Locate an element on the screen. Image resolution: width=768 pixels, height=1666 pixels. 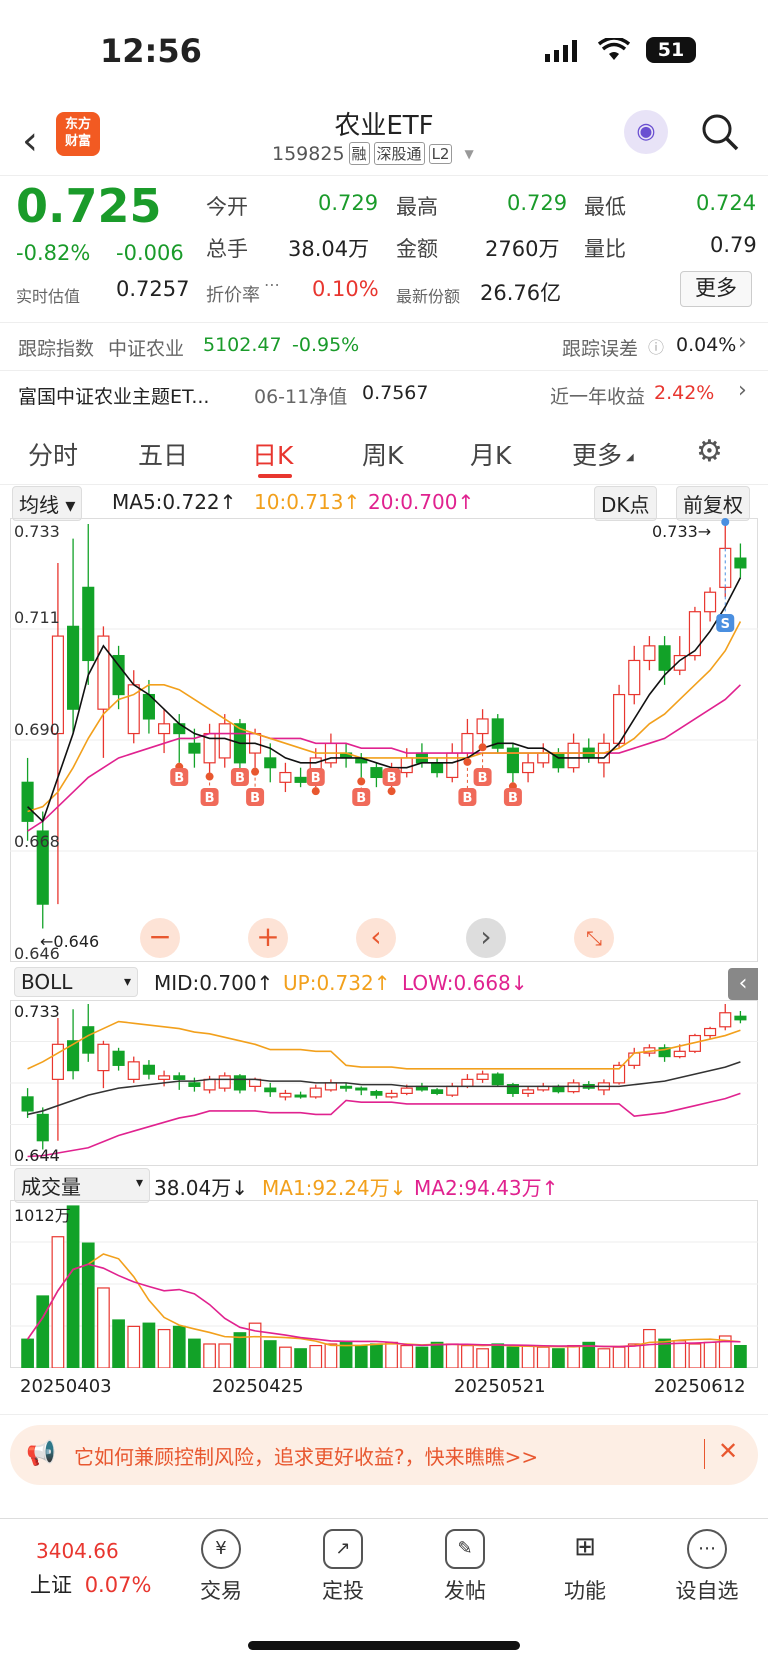
boll-chart is located at coordinates (384, 1083).